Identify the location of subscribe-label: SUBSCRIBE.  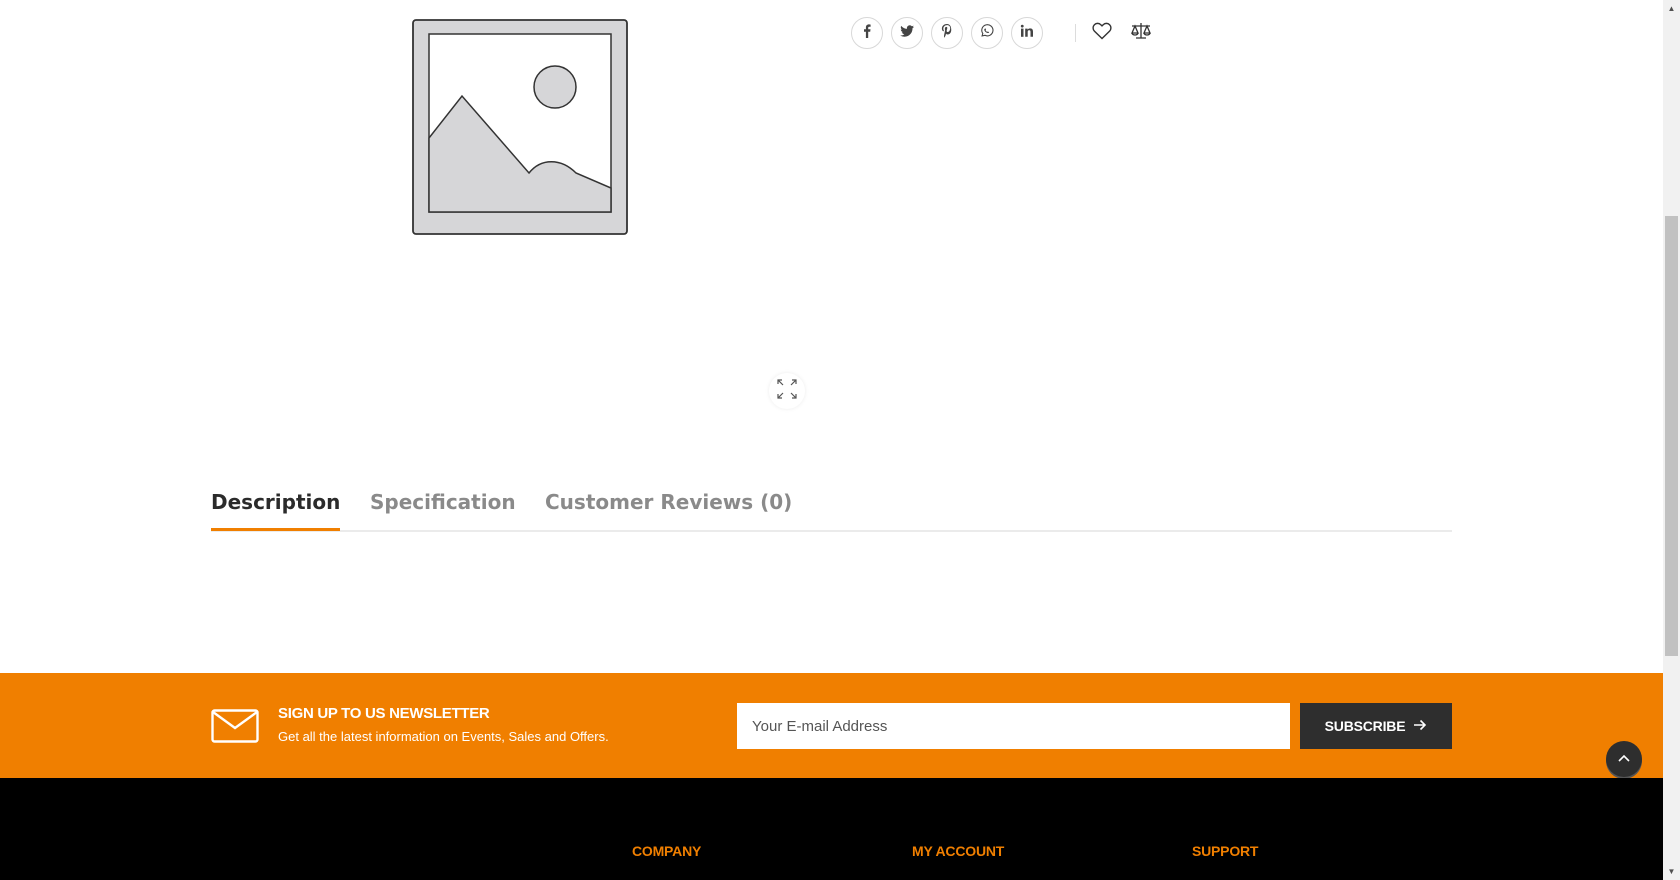
(1365, 726).